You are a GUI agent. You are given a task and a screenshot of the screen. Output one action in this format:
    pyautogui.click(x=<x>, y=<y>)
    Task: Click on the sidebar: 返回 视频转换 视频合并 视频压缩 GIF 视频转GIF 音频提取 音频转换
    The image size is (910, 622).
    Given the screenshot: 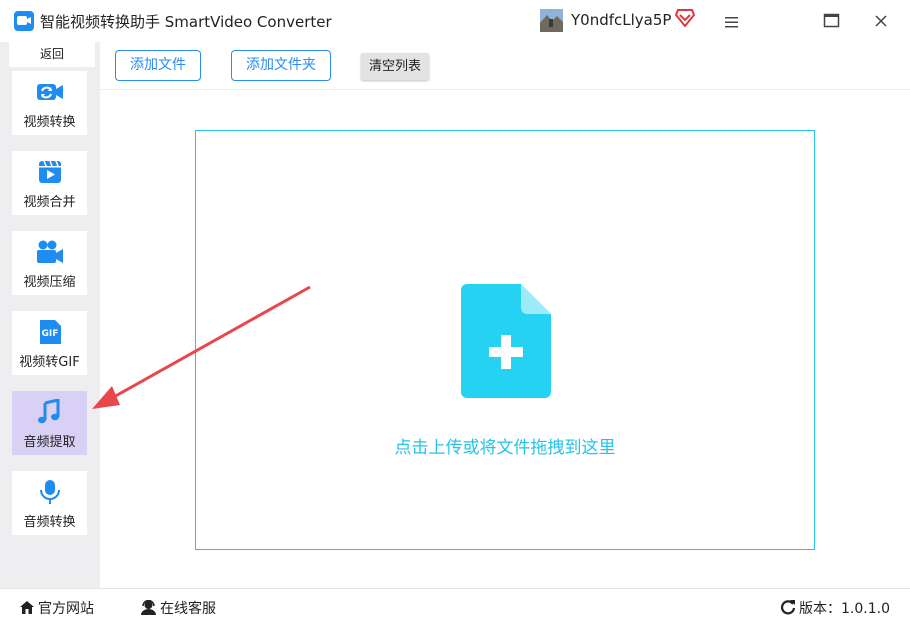 What is the action you would take?
    pyautogui.click(x=50, y=315)
    